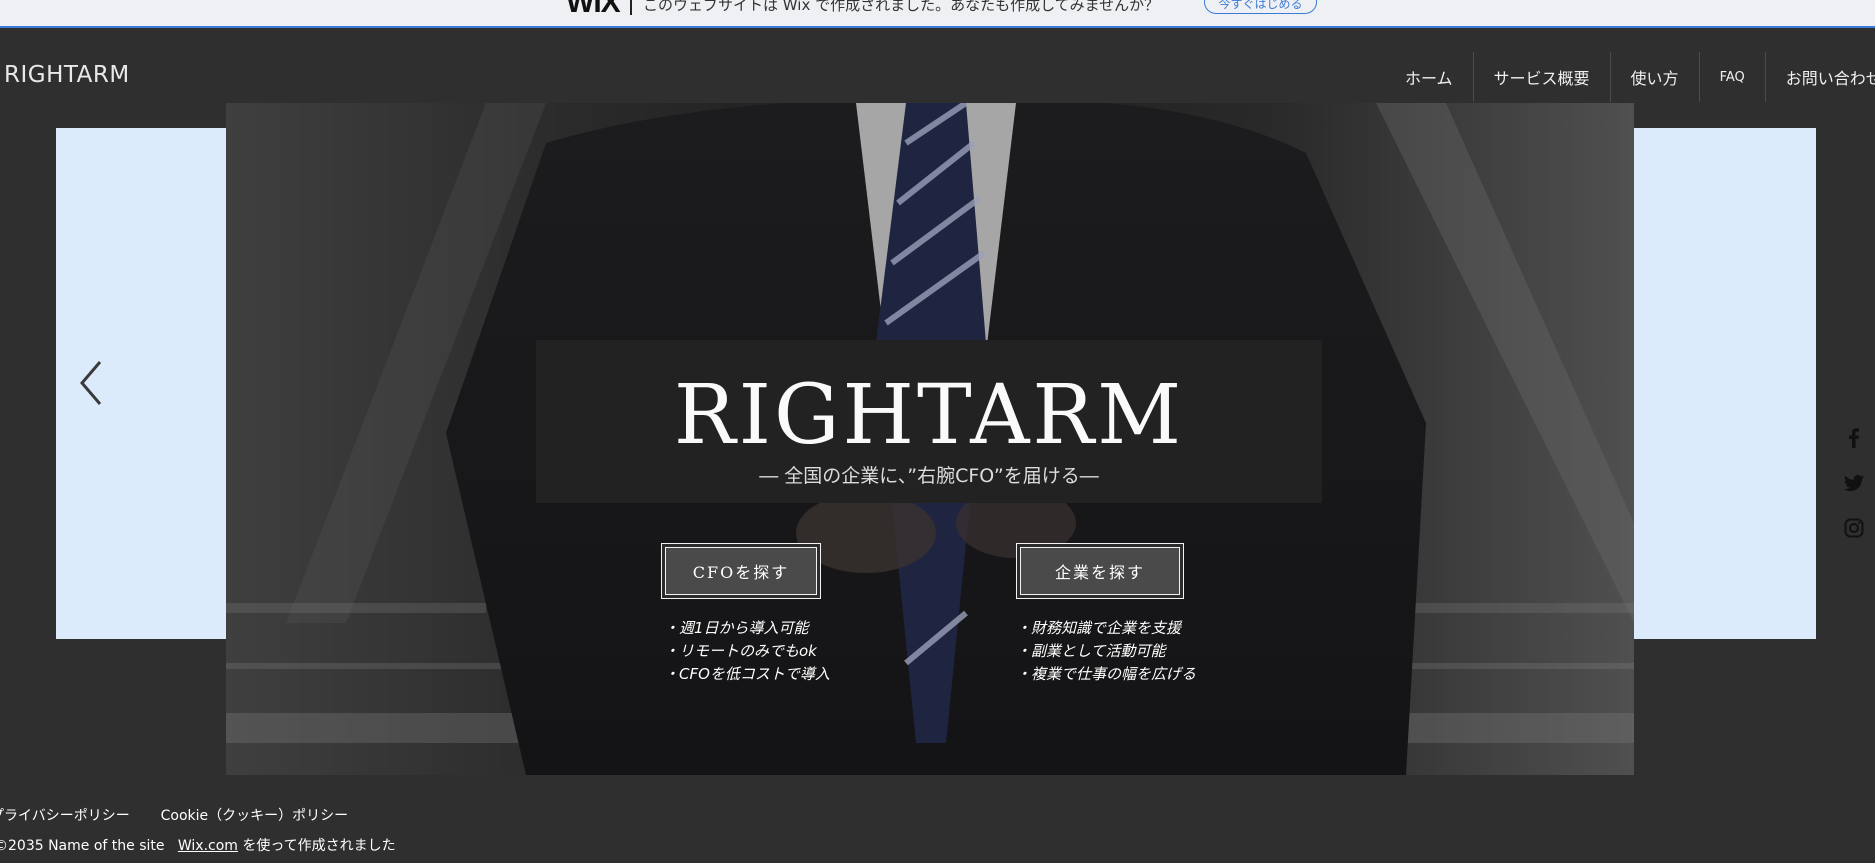  Describe the element at coordinates (1819, 77) in the screenshot. I see `nav-contact: お問い合わせ` at that location.